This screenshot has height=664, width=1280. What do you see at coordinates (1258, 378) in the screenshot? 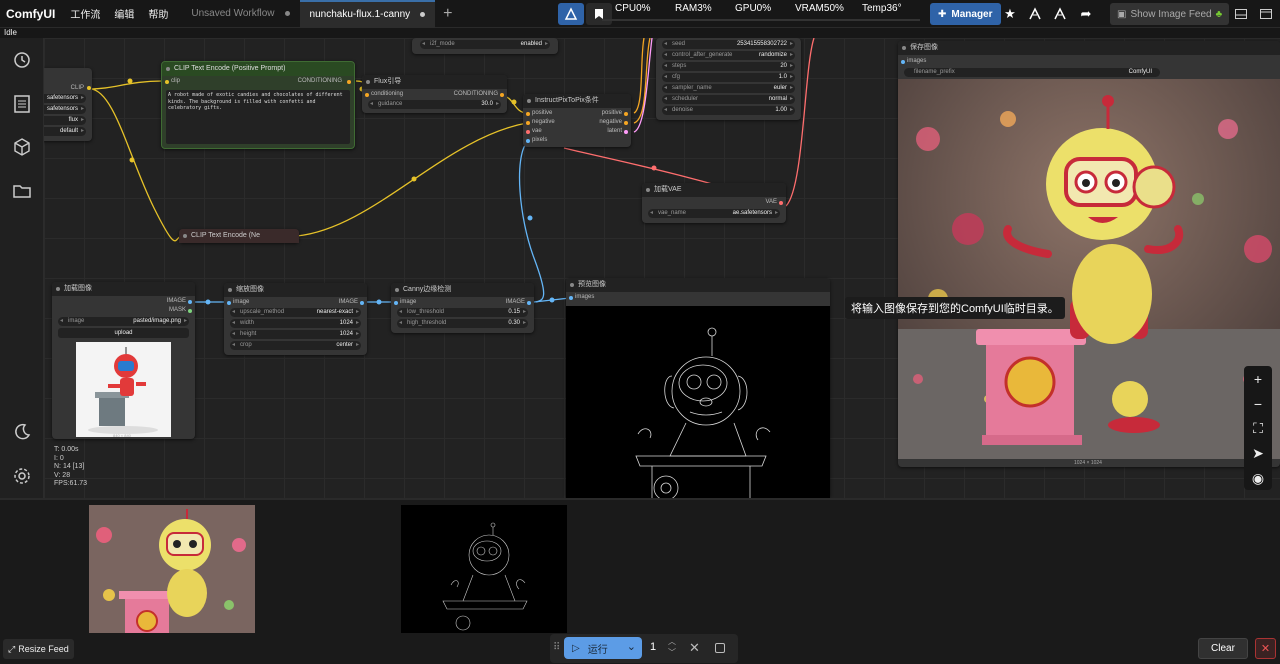
I see `zoom-in-icon: +` at bounding box center [1258, 378].